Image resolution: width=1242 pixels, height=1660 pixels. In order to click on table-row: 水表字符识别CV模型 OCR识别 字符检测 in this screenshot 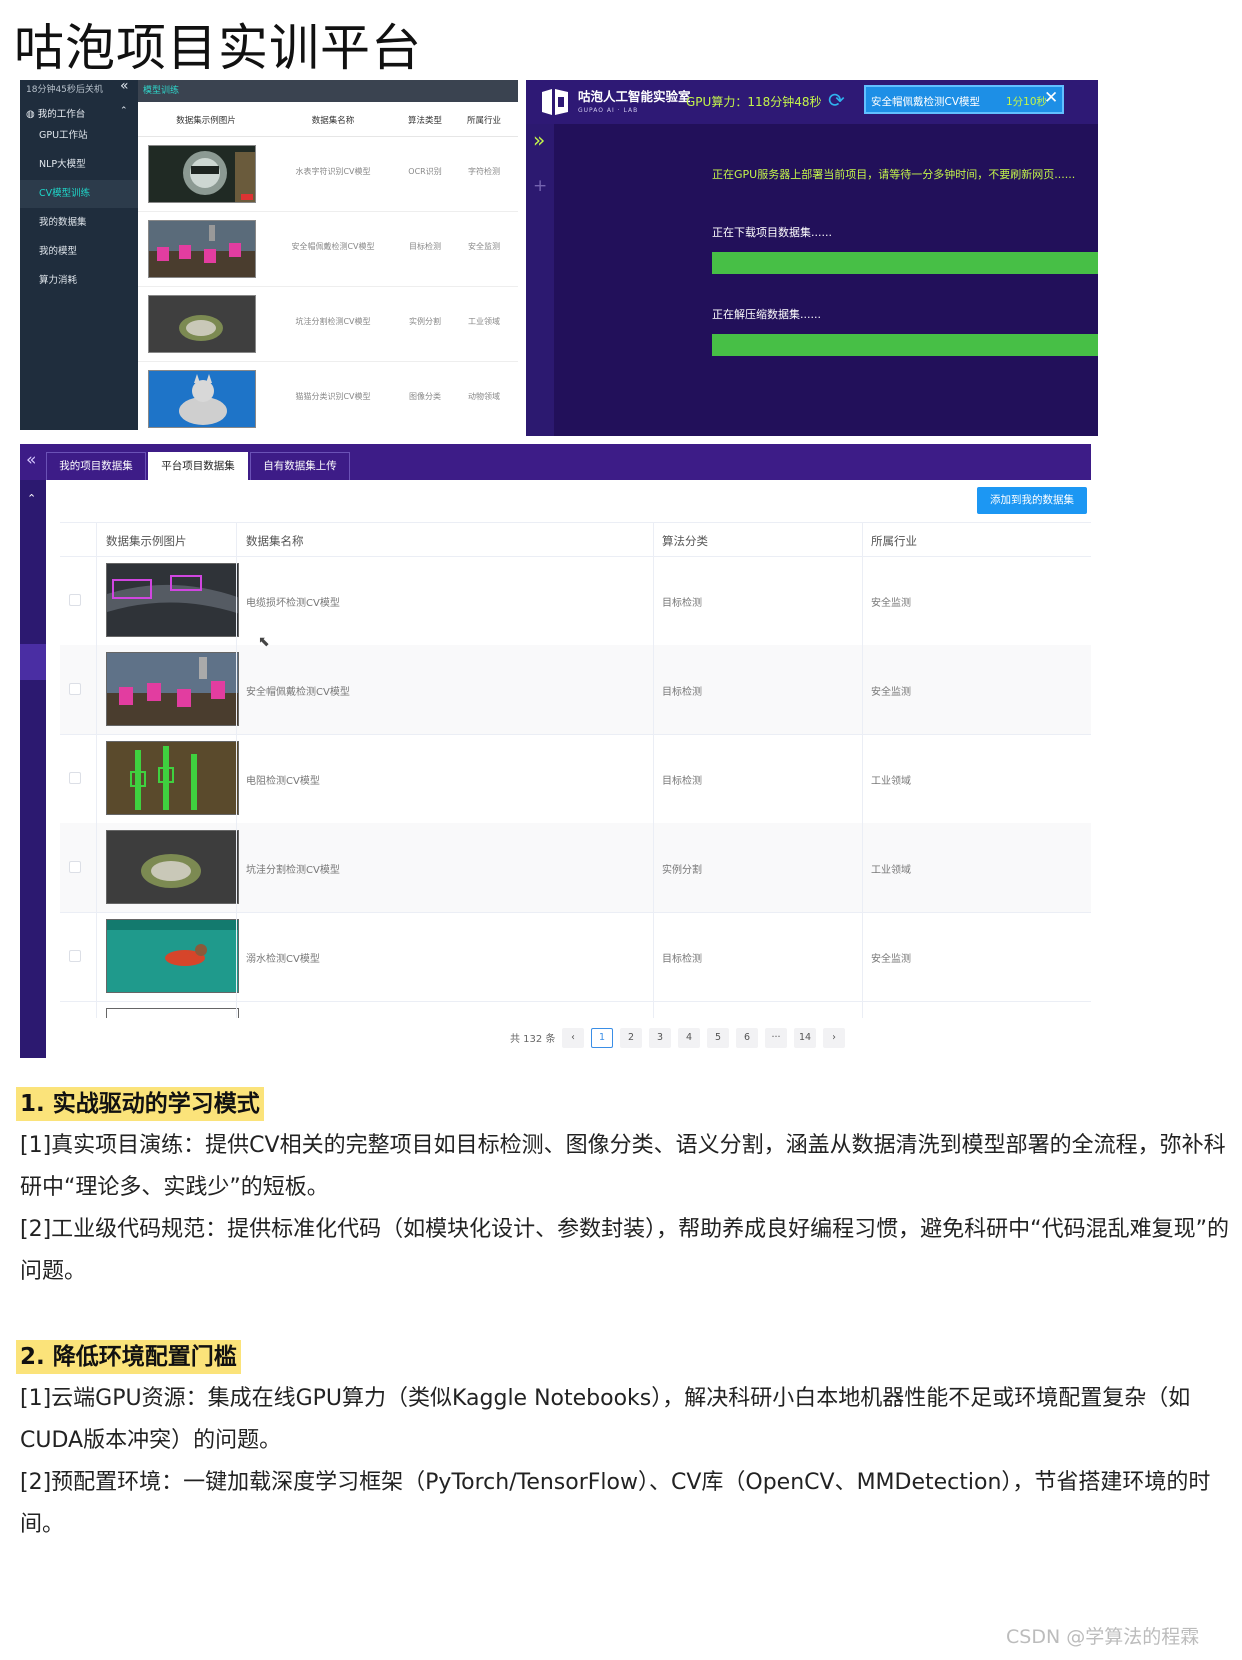, I will do `click(328, 174)`.